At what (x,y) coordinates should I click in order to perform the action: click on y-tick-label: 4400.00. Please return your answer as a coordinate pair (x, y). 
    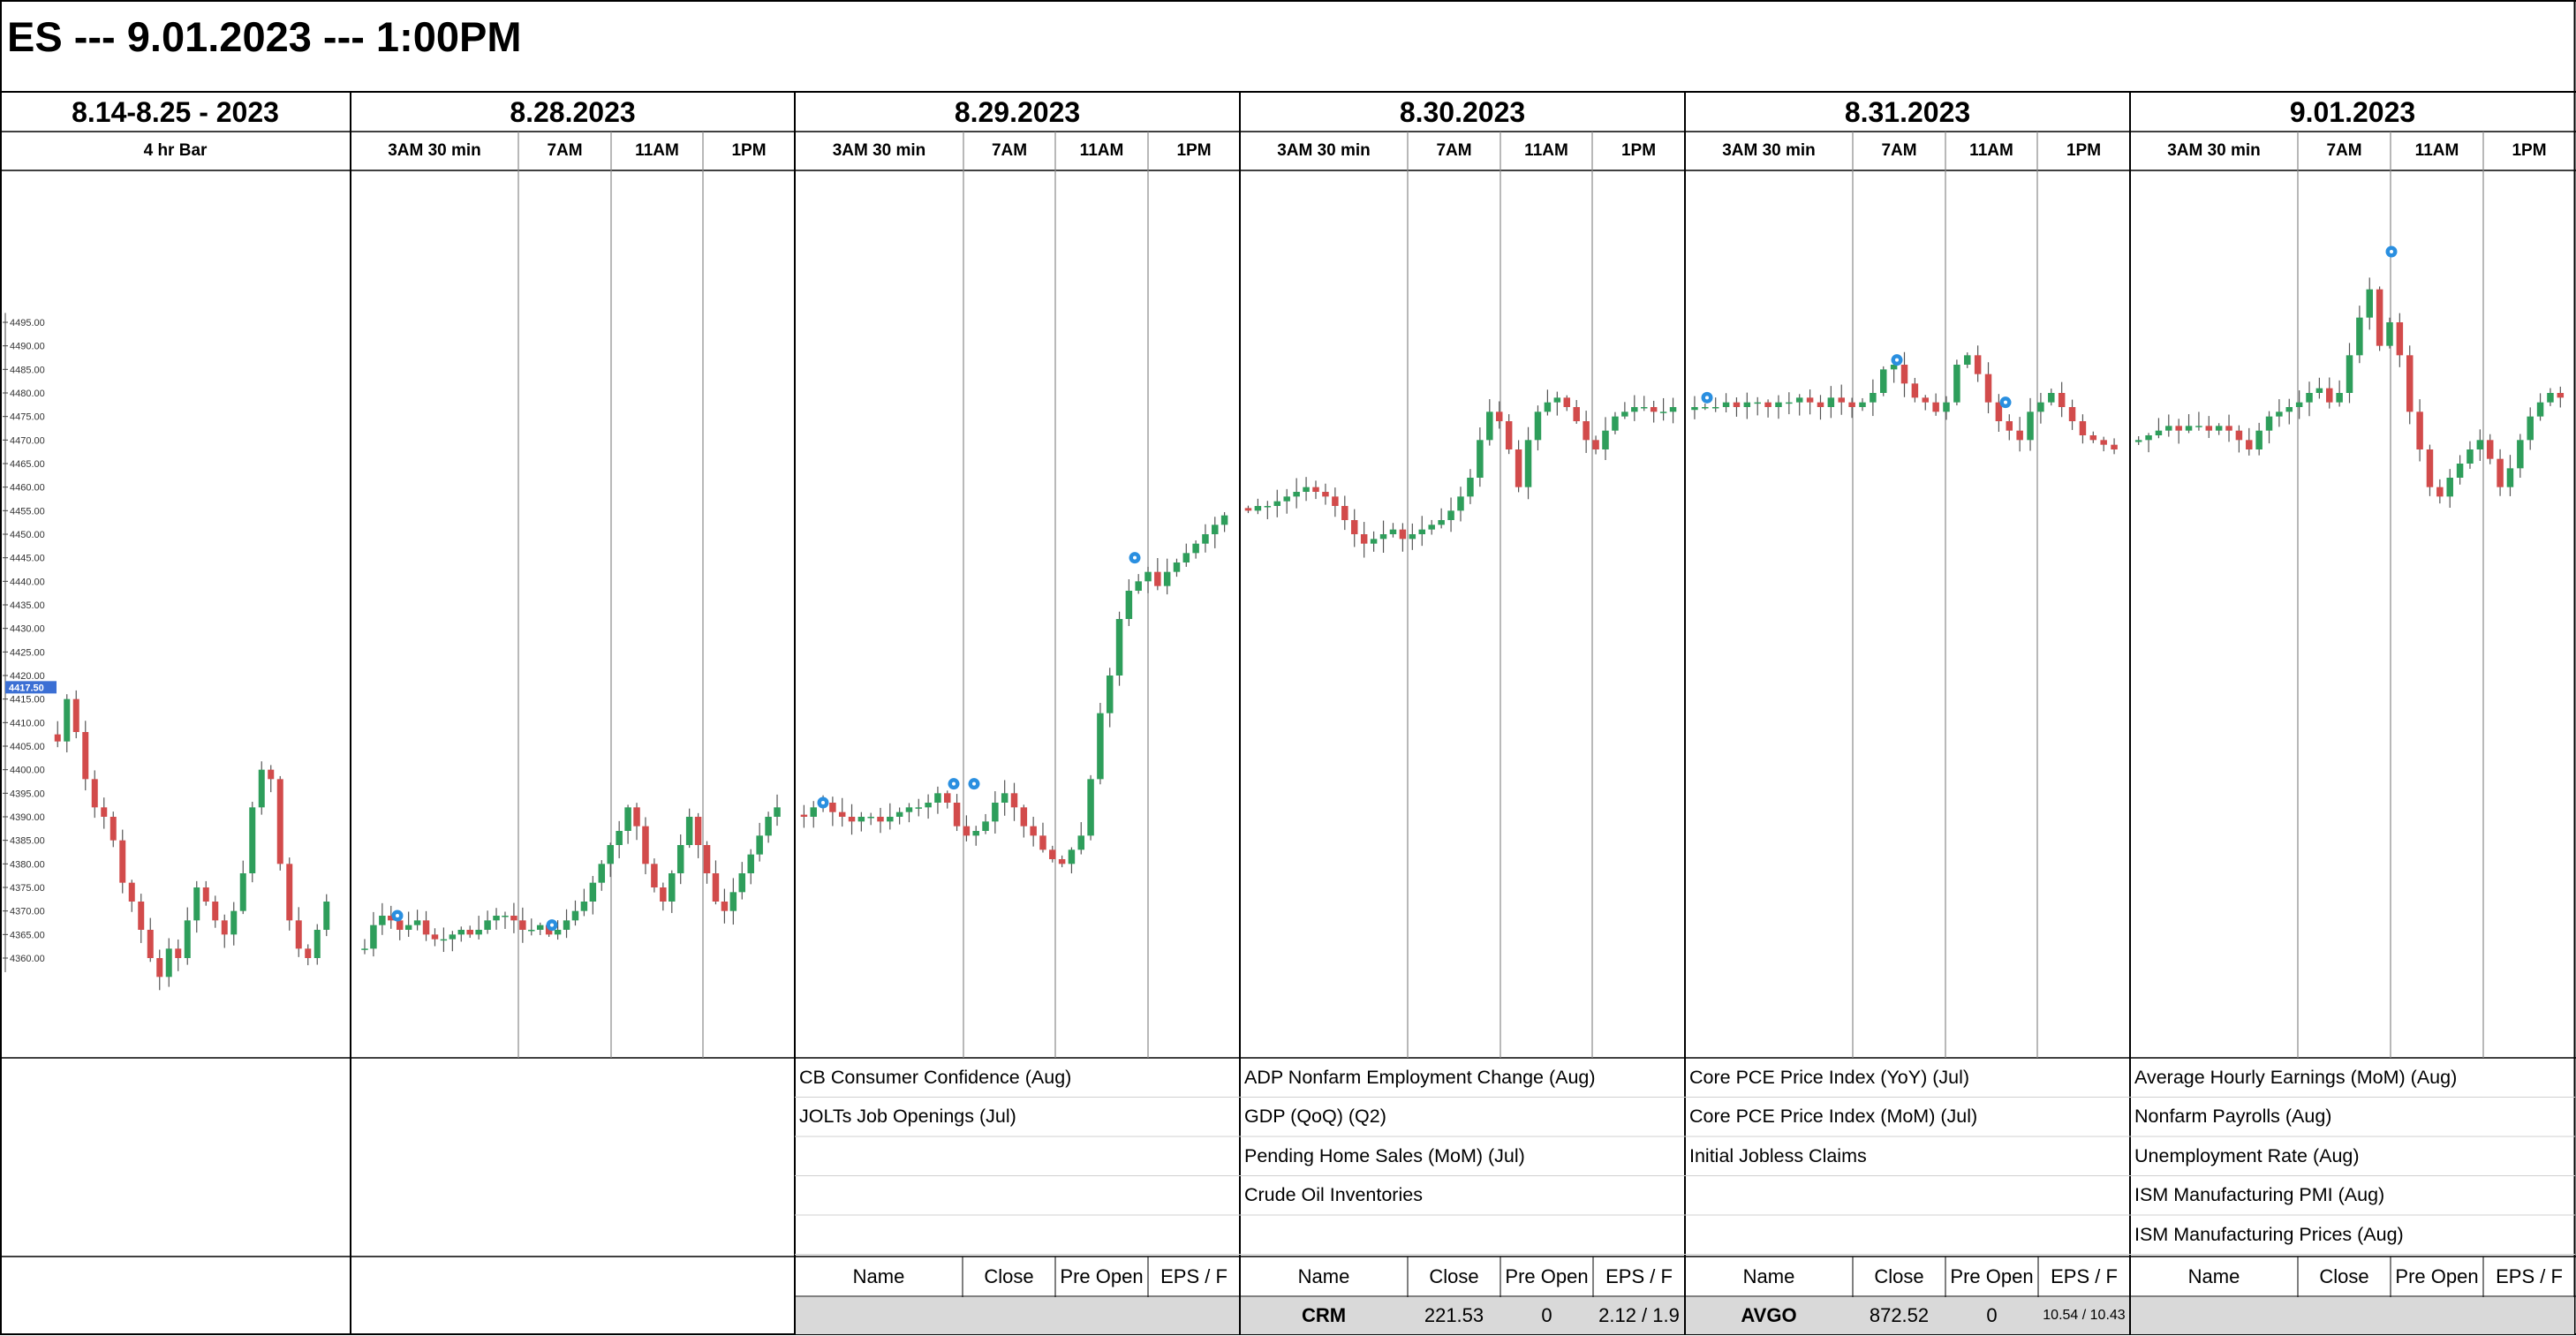
    Looking at the image, I should click on (27, 771).